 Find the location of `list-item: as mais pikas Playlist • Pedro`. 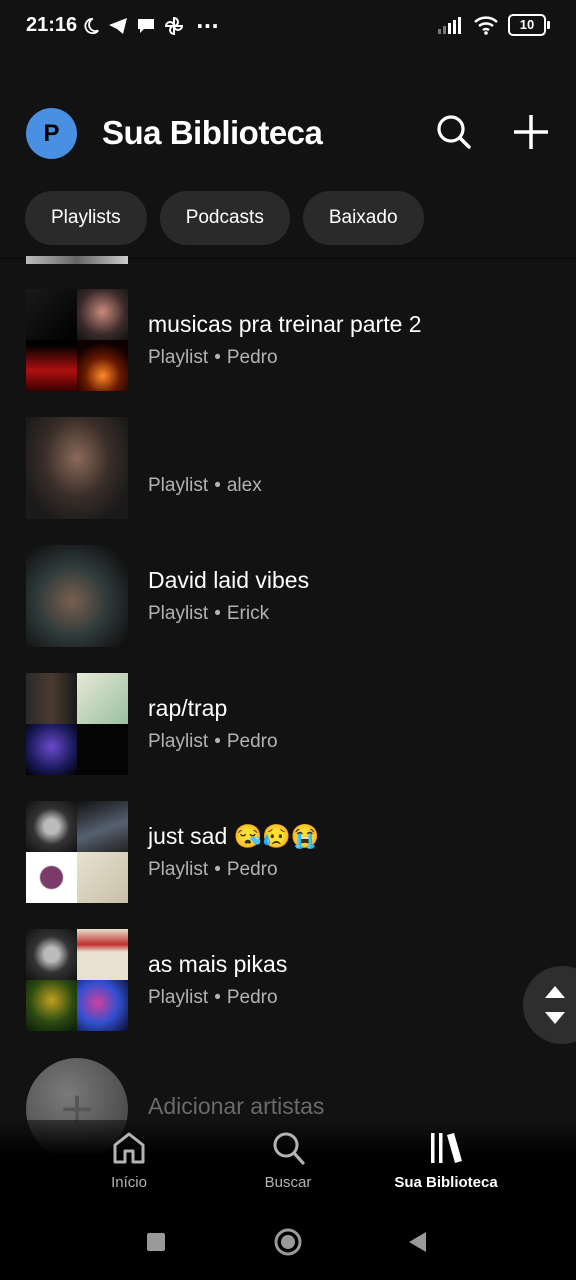

list-item: as mais pikas Playlist • Pedro is located at coordinates (288, 980).